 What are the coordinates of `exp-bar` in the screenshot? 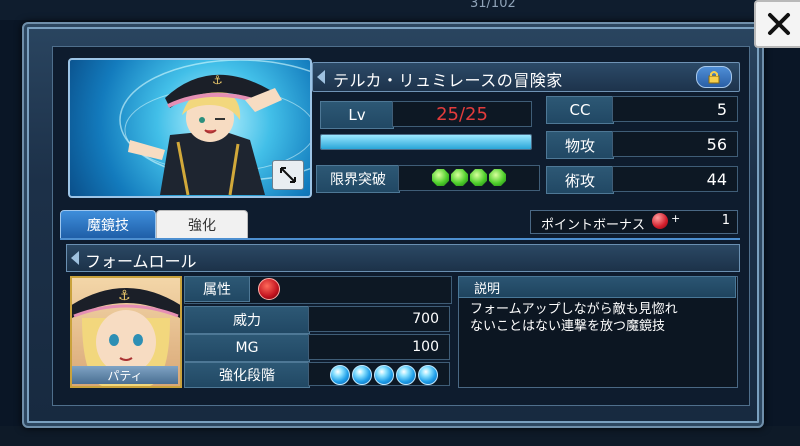 It's located at (426, 142).